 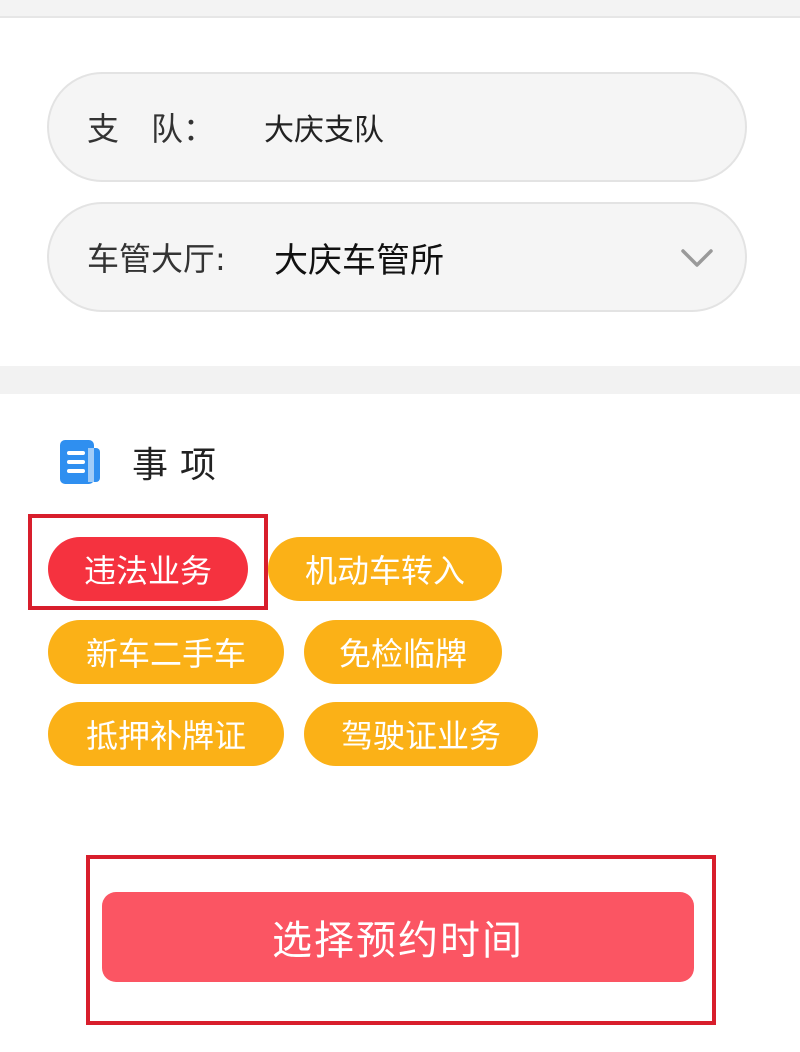 What do you see at coordinates (156, 259) in the screenshot?
I see `hall-label: 车管大厅:` at bounding box center [156, 259].